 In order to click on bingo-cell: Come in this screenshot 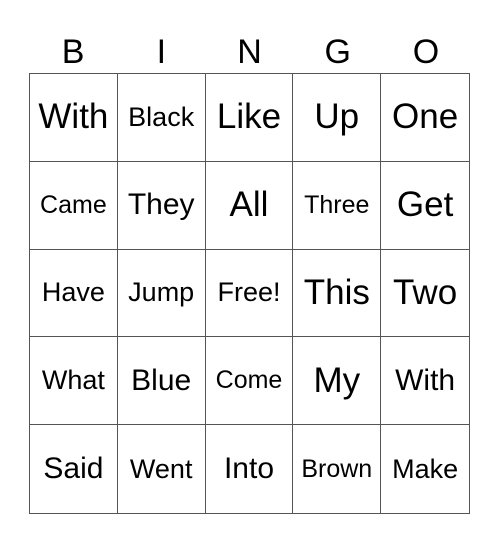, I will do `click(249, 381)`.